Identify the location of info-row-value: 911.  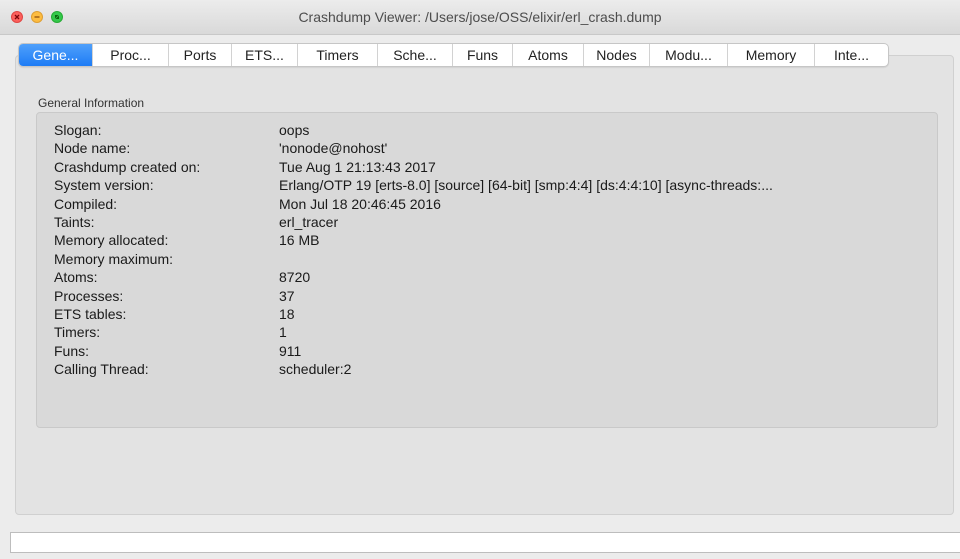
(290, 350).